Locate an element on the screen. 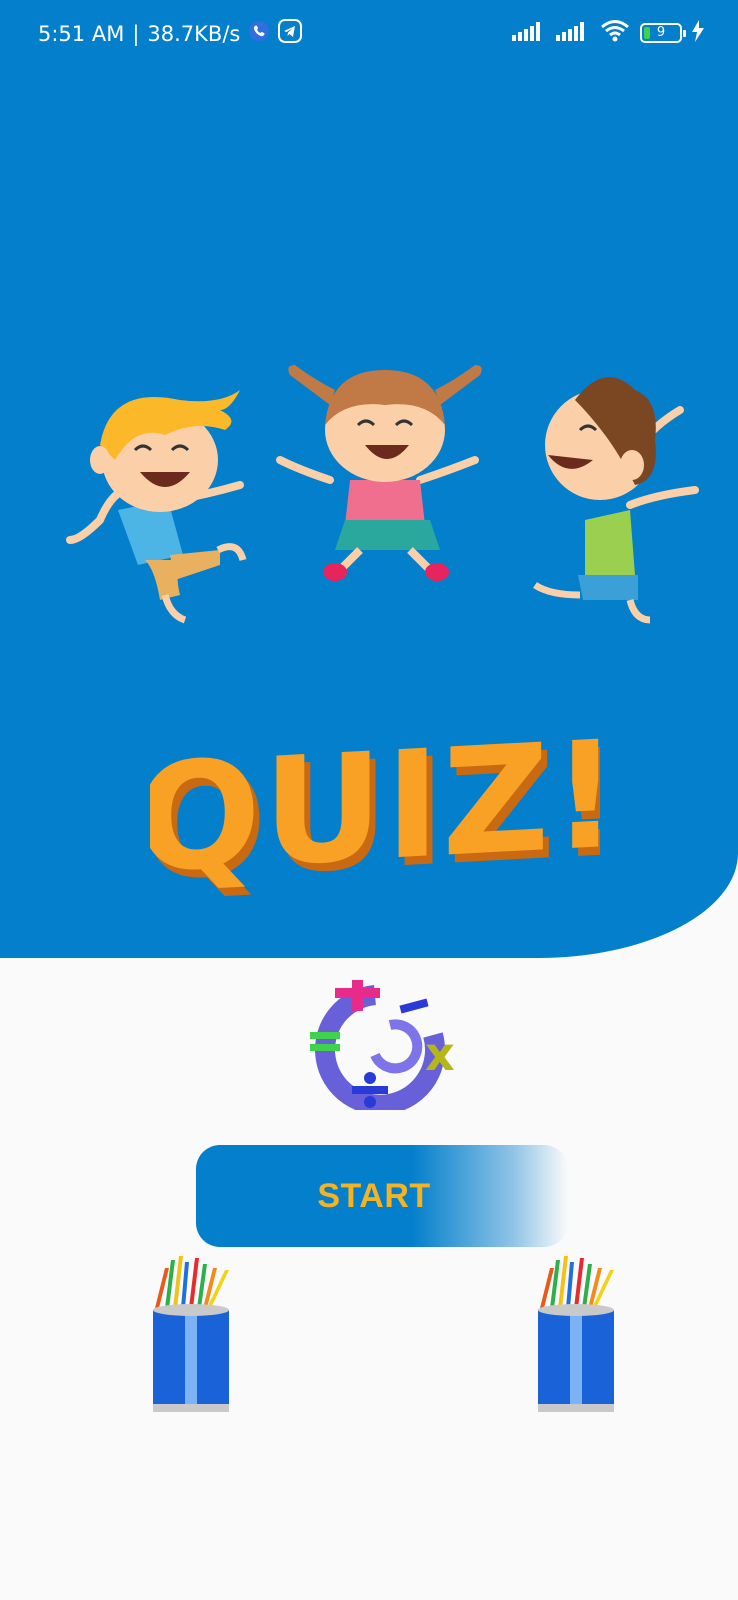 The width and height of the screenshot is (738, 1600). quiz-title-text: QUIZ! is located at coordinates (375, 813).